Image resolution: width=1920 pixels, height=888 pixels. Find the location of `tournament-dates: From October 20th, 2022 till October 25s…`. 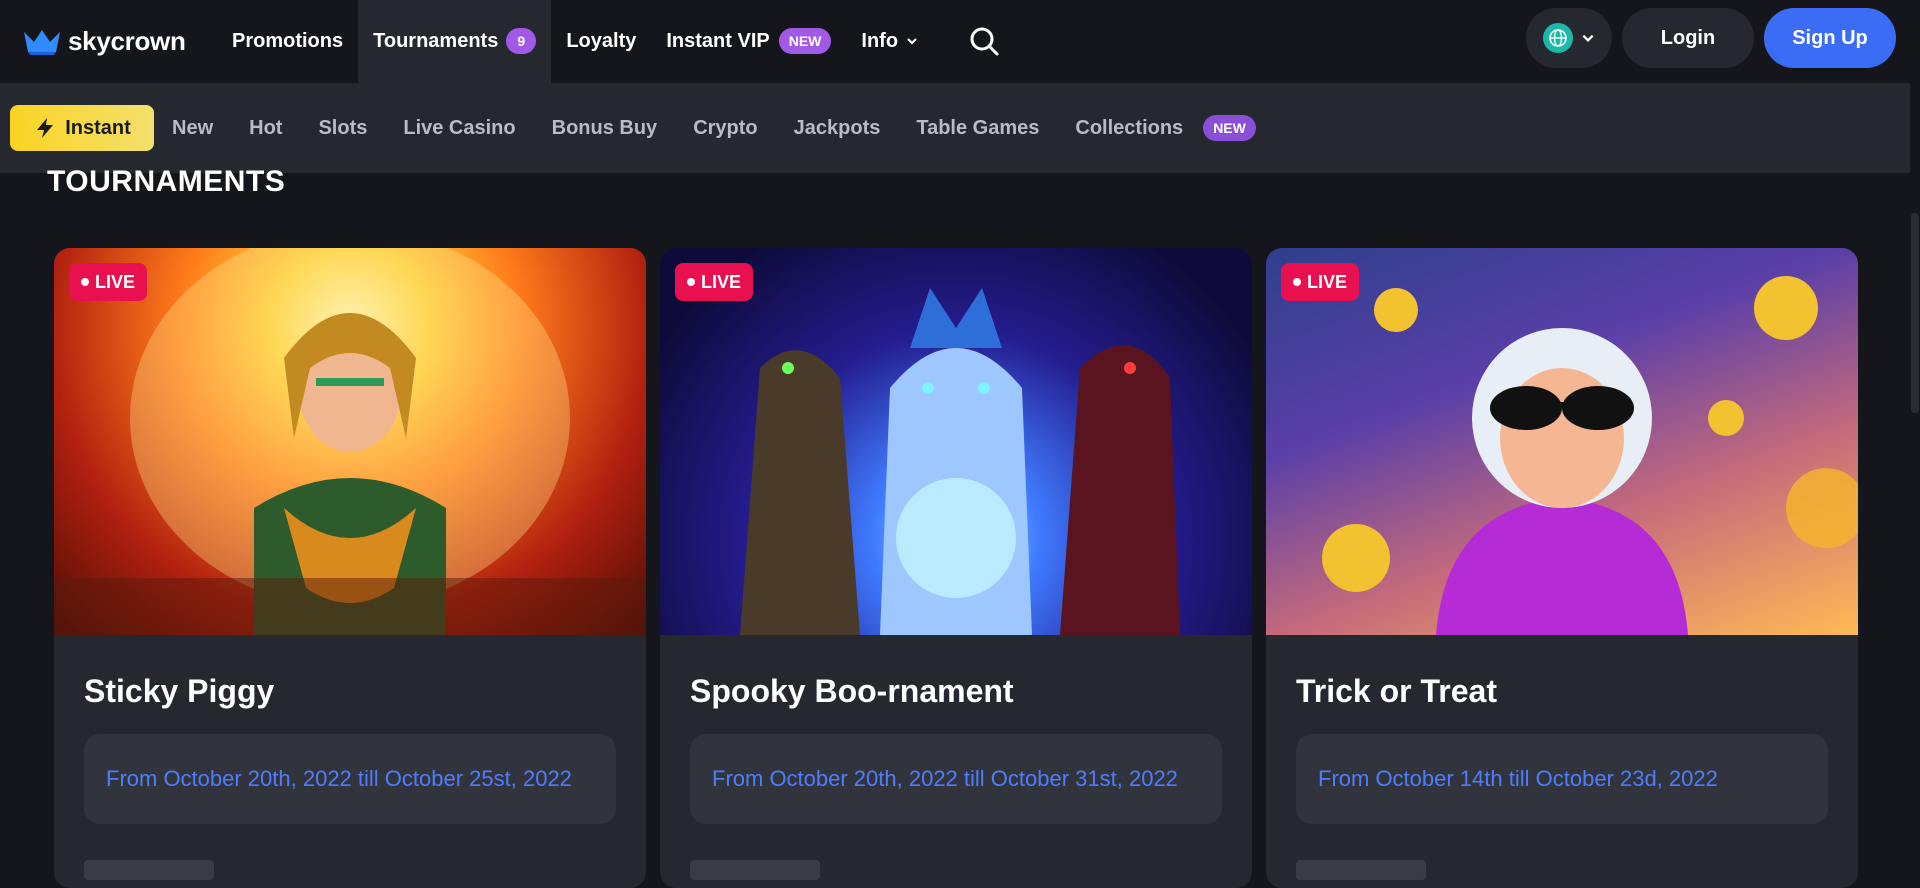

tournament-dates: From October 20th, 2022 till October 25s… is located at coordinates (350, 779).